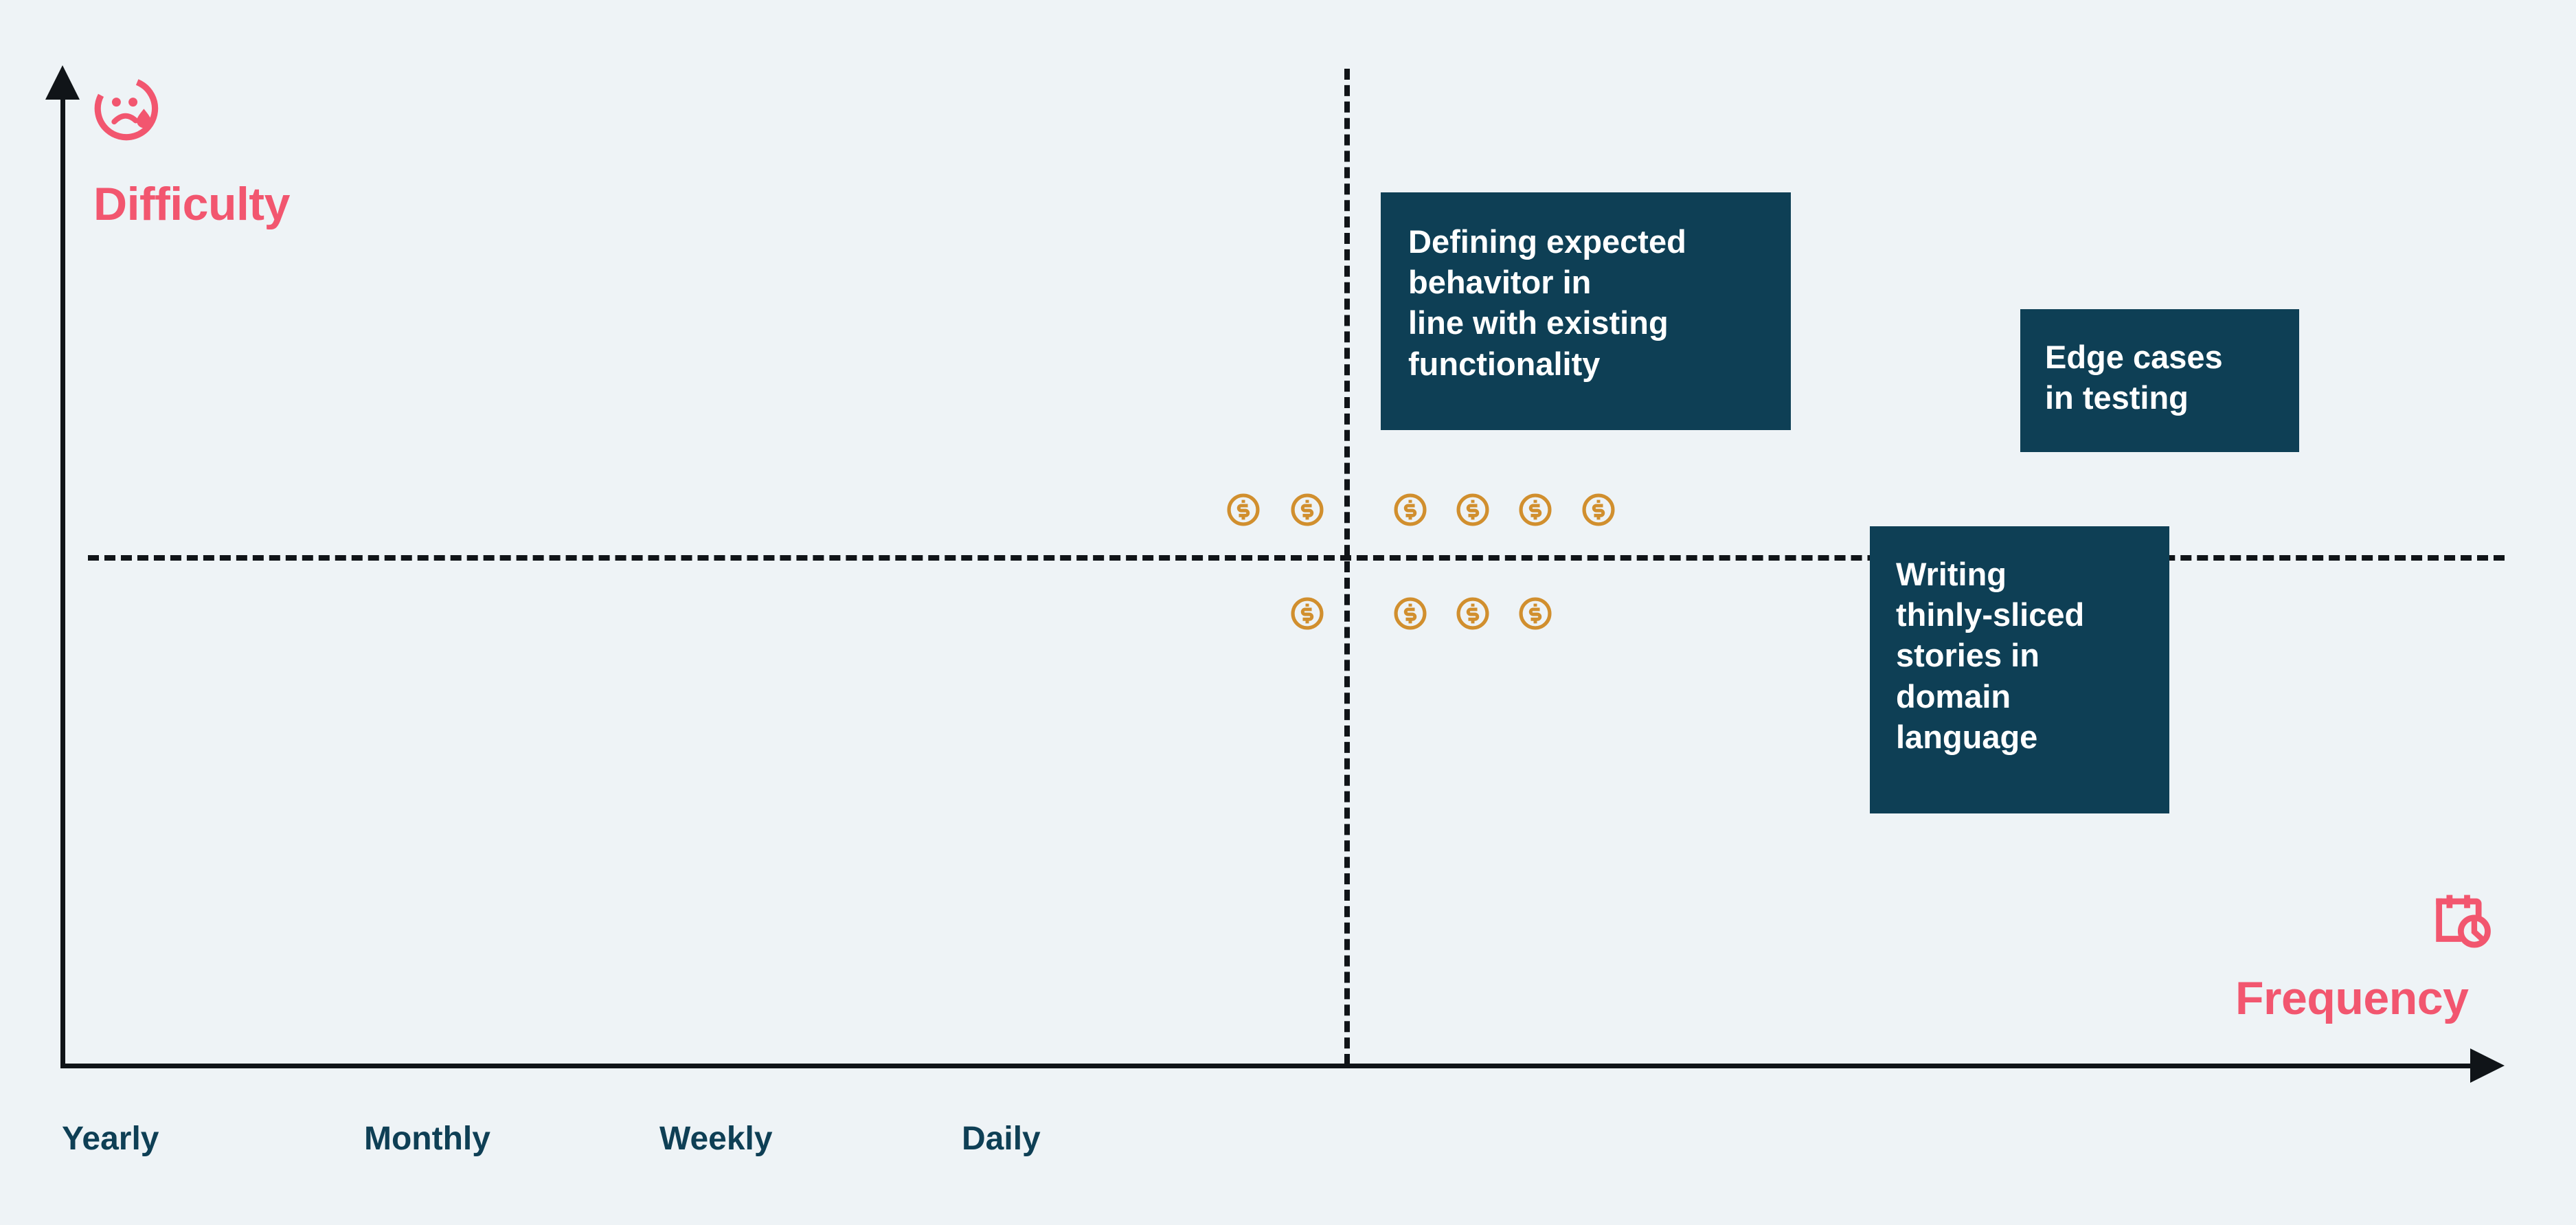  Describe the element at coordinates (1268, 1066) in the screenshot. I see `x-axis-line` at that location.